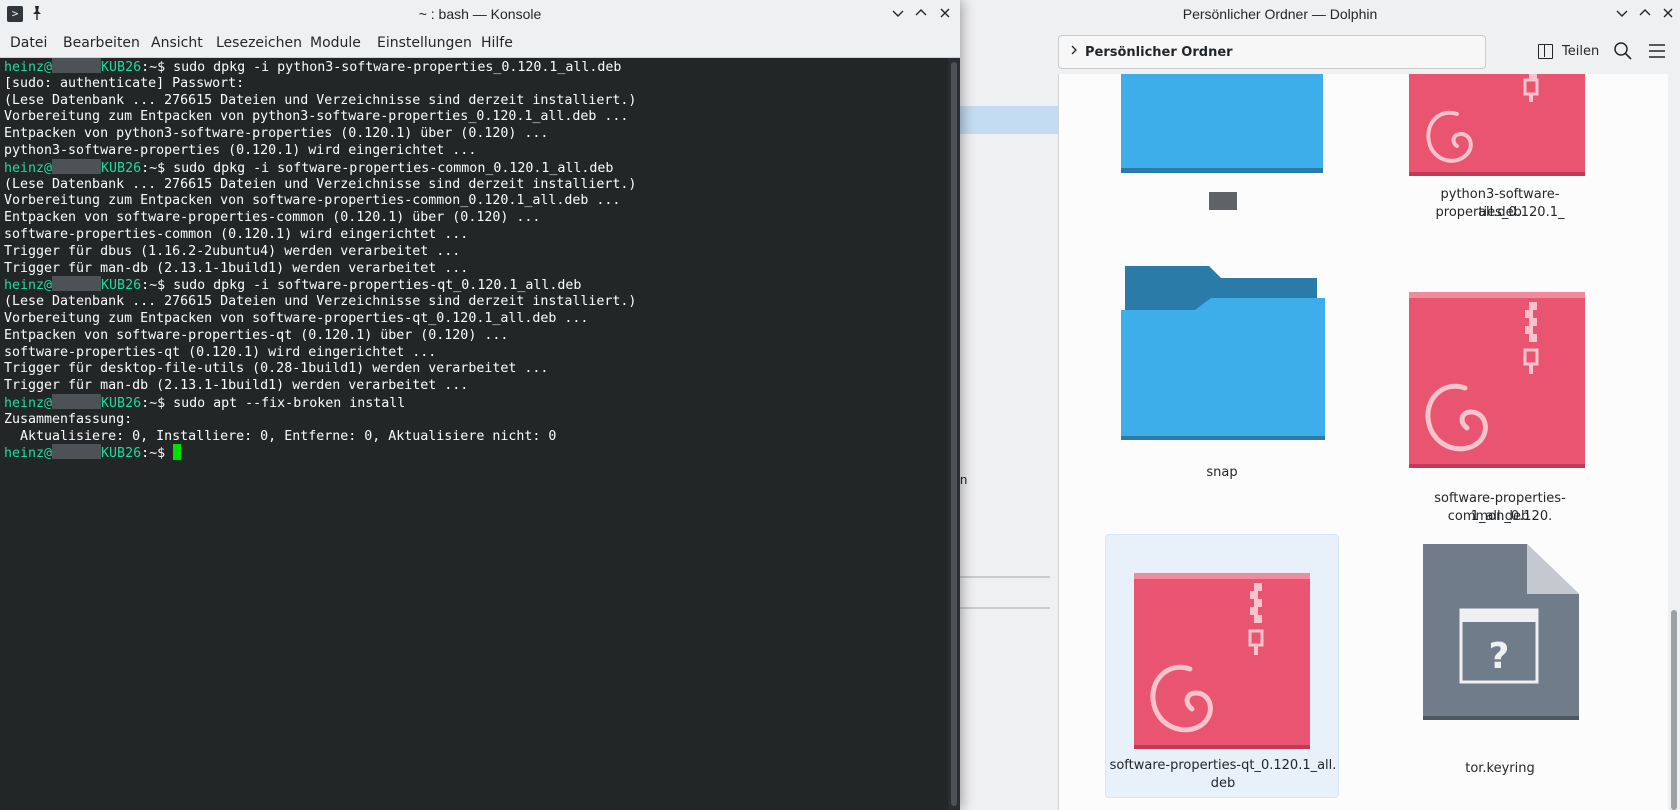 The image size is (1680, 810). I want to click on redacted-label, so click(1223, 201).